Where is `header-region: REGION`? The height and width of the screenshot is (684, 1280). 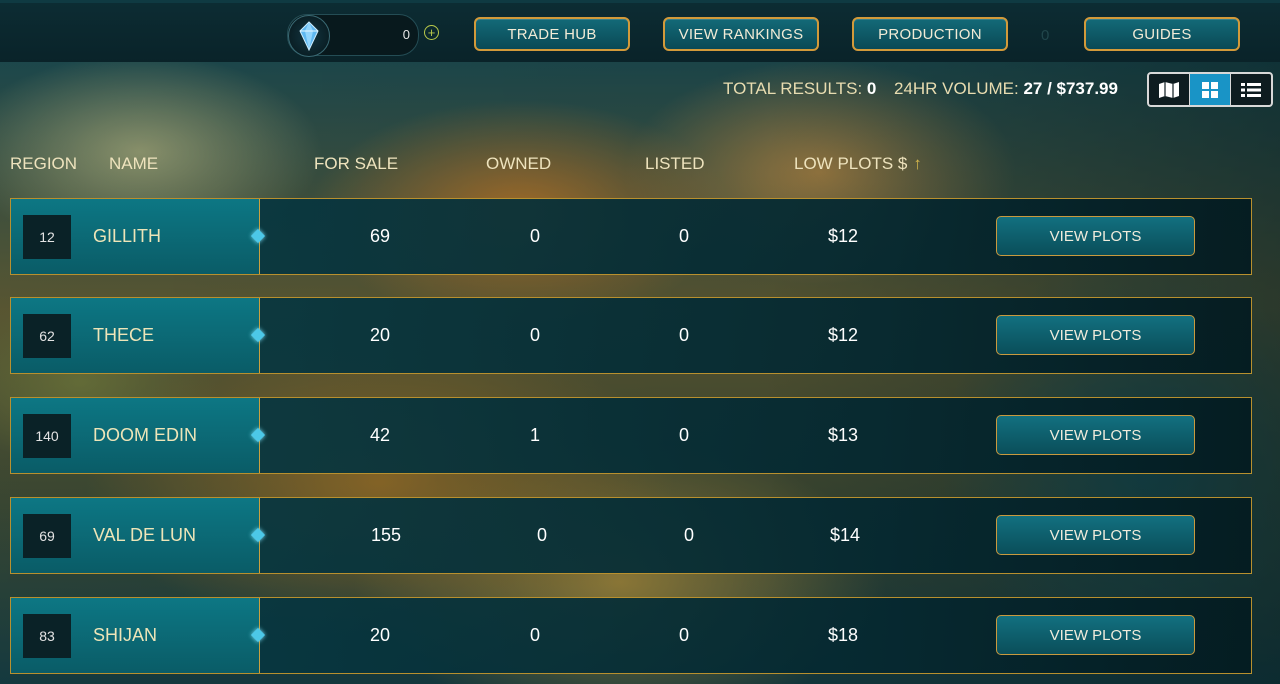
header-region: REGION is located at coordinates (43, 164).